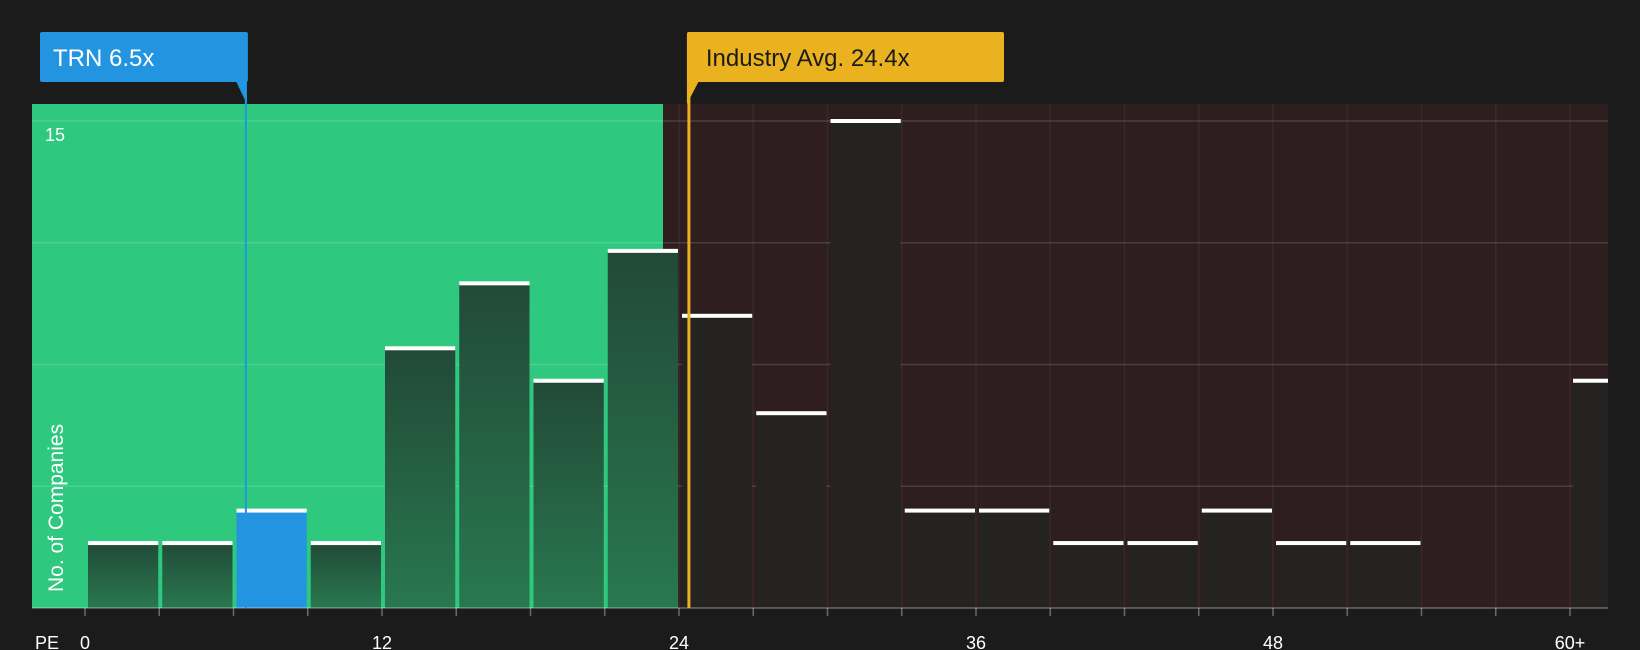 This screenshot has width=1640, height=650. What do you see at coordinates (679, 641) in the screenshot?
I see `x-tick-label-24: 24` at bounding box center [679, 641].